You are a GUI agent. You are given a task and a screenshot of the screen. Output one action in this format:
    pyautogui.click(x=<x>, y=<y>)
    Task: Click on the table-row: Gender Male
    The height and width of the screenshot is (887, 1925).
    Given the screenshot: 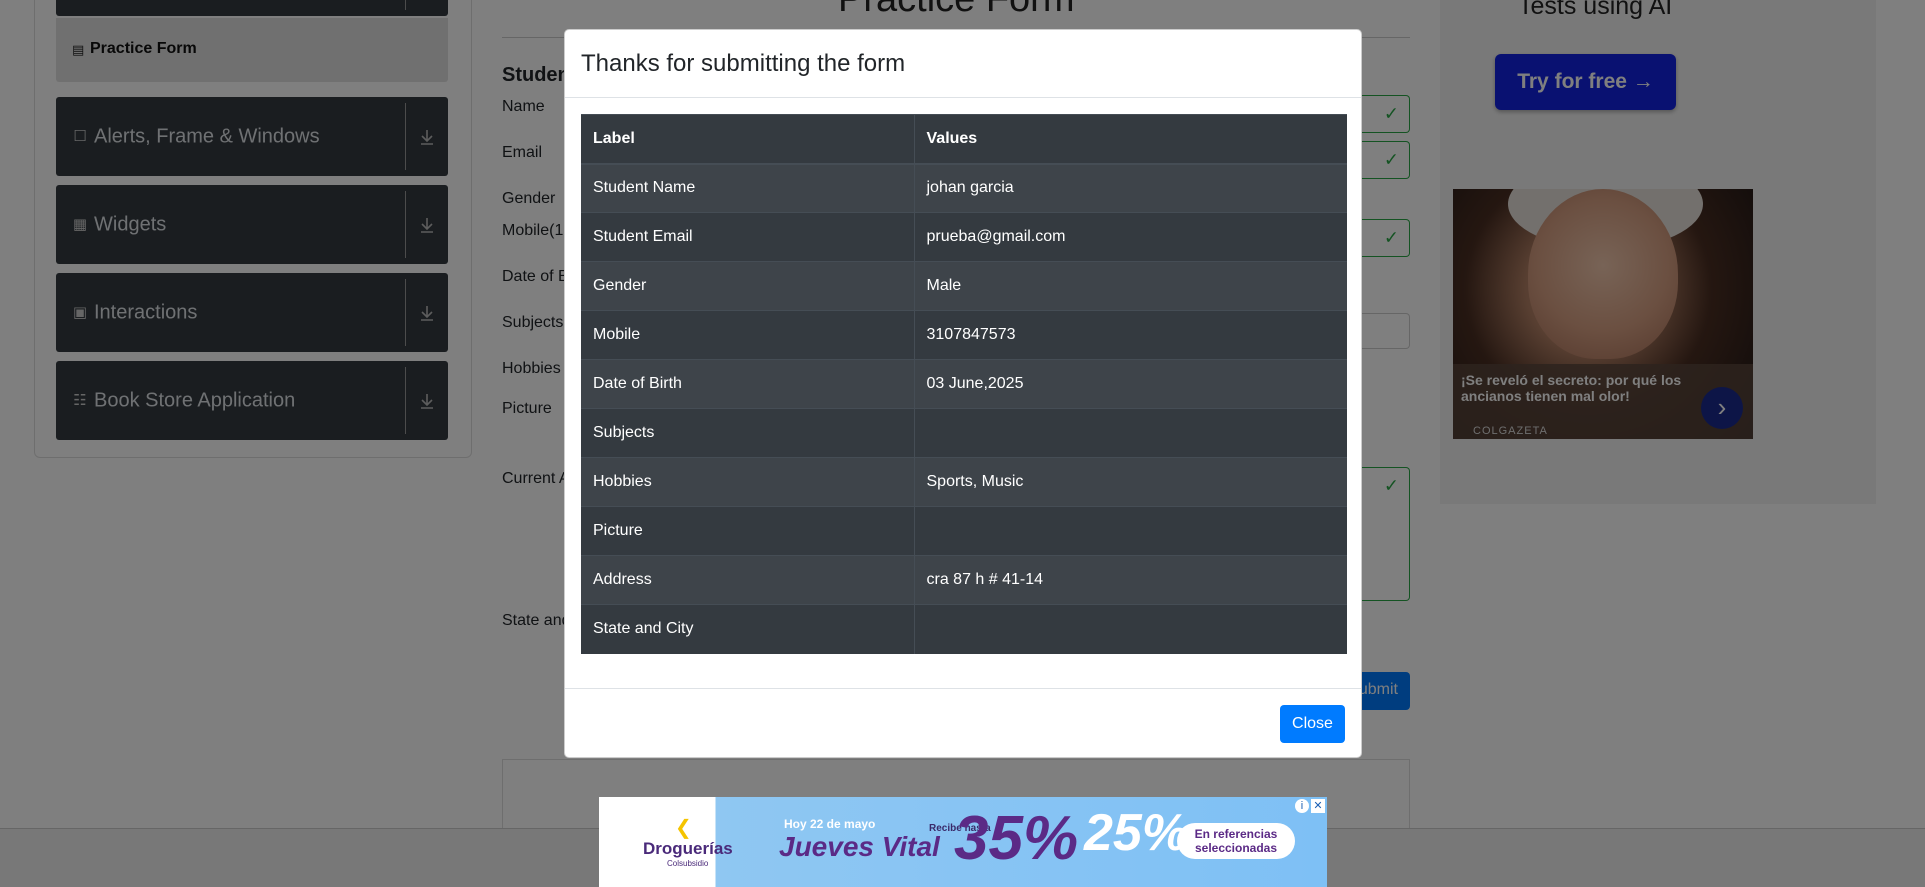 What is the action you would take?
    pyautogui.click(x=964, y=286)
    